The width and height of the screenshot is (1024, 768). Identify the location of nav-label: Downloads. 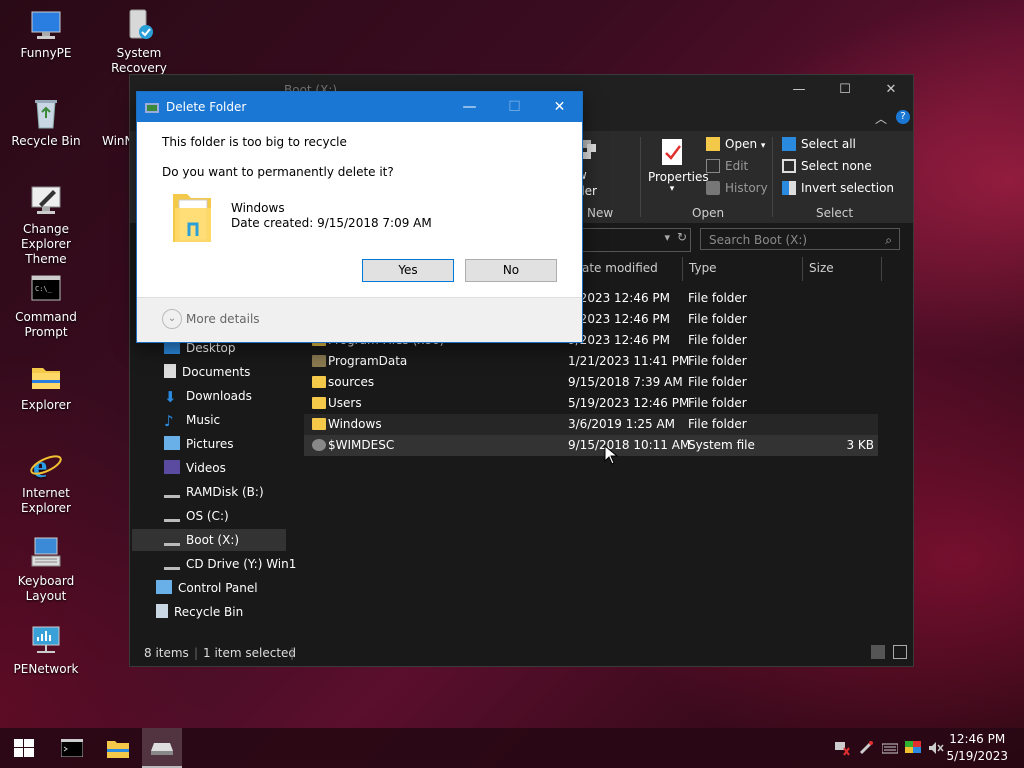
(219, 396).